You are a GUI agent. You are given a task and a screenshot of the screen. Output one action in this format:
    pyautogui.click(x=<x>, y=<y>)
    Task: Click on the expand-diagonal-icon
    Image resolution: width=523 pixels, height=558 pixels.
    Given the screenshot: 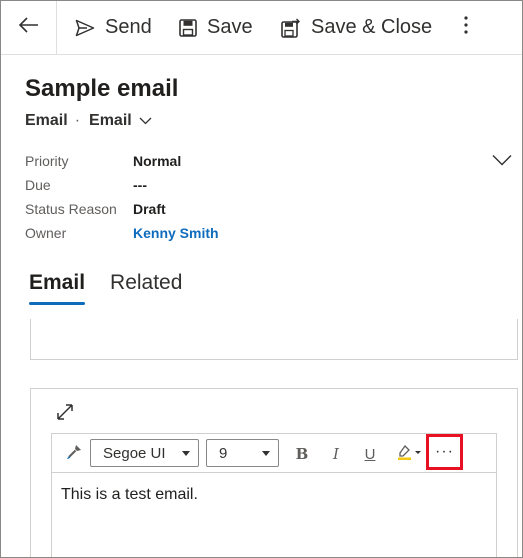 What is the action you would take?
    pyautogui.click(x=65, y=414)
    